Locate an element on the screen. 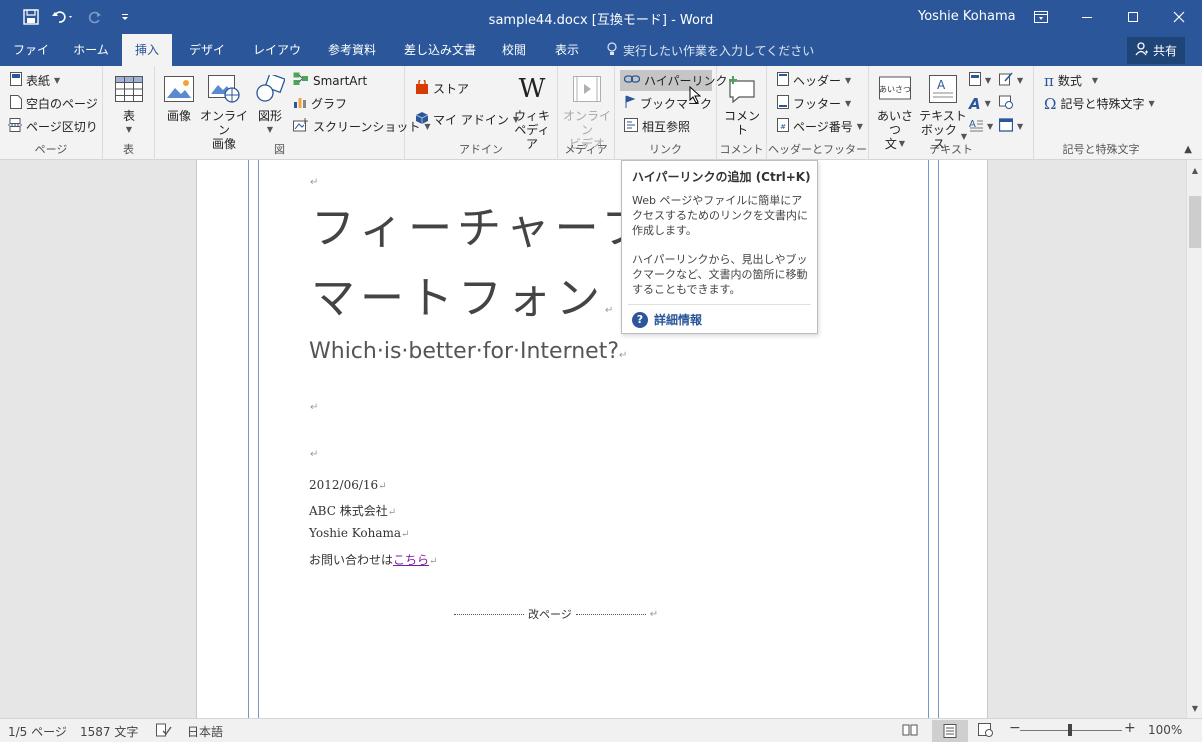 The height and width of the screenshot is (742, 1202). user-name: Yoshie Kohama is located at coordinates (967, 16).